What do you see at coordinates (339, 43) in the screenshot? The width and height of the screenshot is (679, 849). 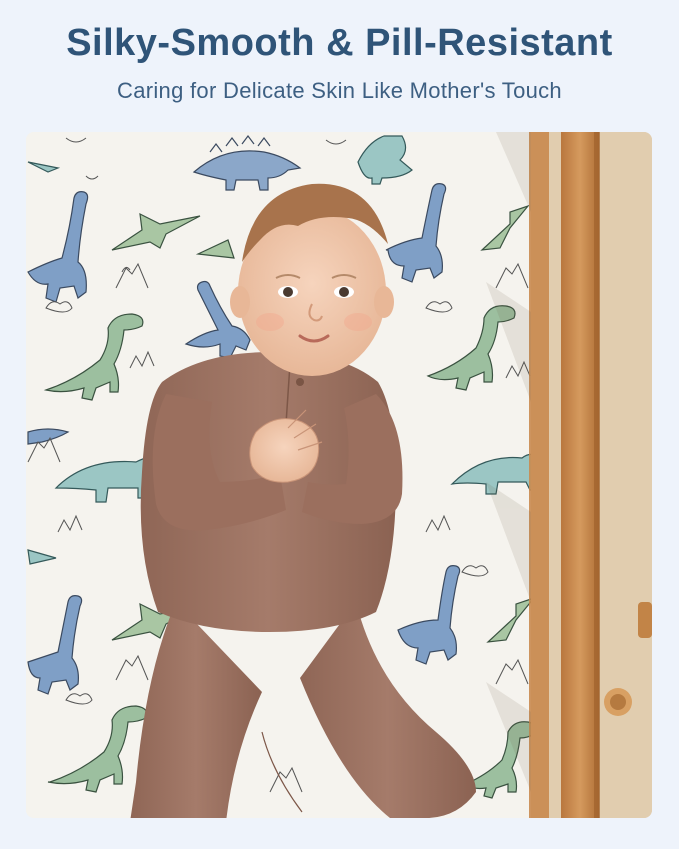 I see `headline: Silky-Smooth & Pill-Resistant` at bounding box center [339, 43].